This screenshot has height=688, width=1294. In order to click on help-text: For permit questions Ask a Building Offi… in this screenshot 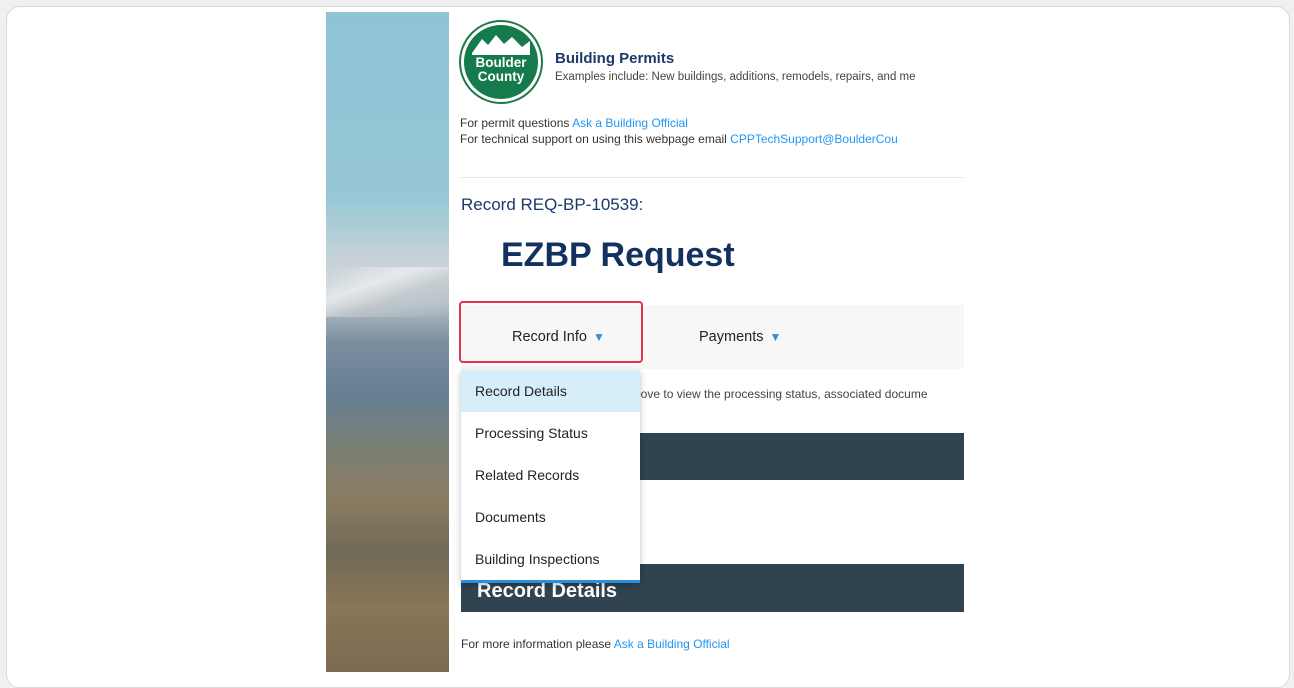, I will do `click(679, 131)`.